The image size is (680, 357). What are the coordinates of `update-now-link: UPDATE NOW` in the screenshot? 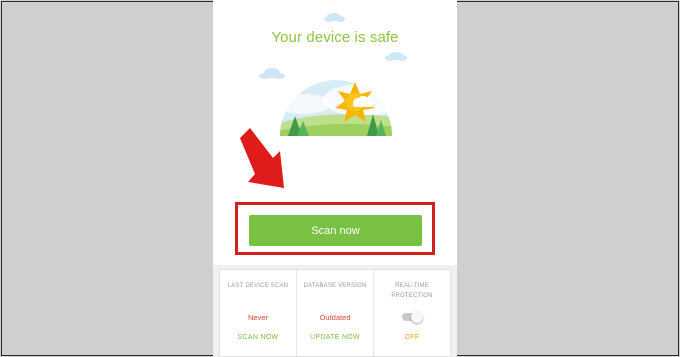 It's located at (335, 337).